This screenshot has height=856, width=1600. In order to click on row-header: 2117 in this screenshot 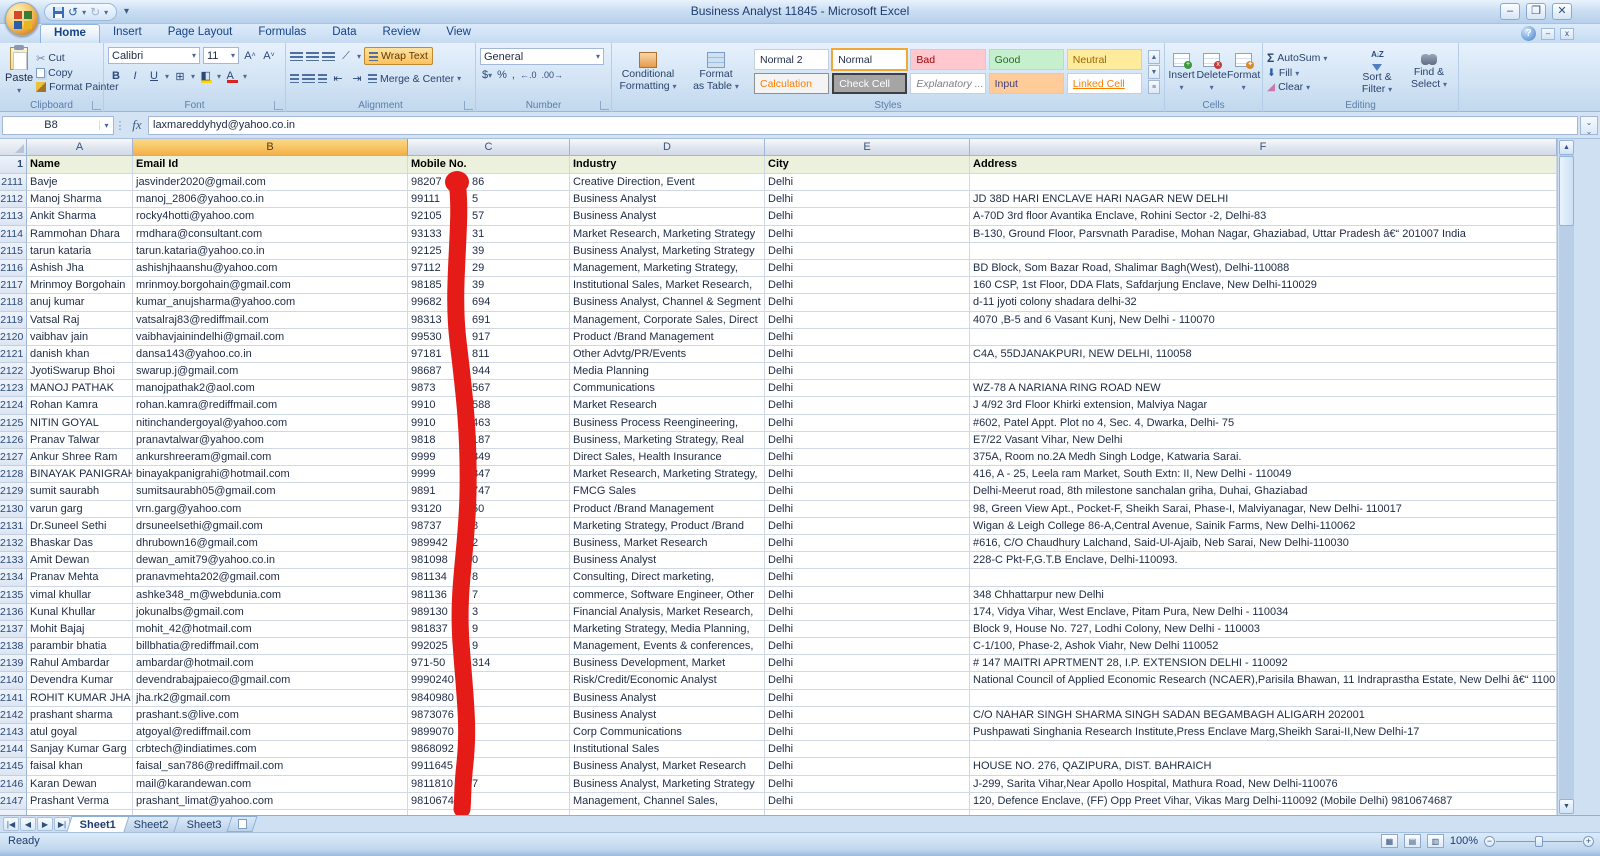, I will do `click(13, 286)`.